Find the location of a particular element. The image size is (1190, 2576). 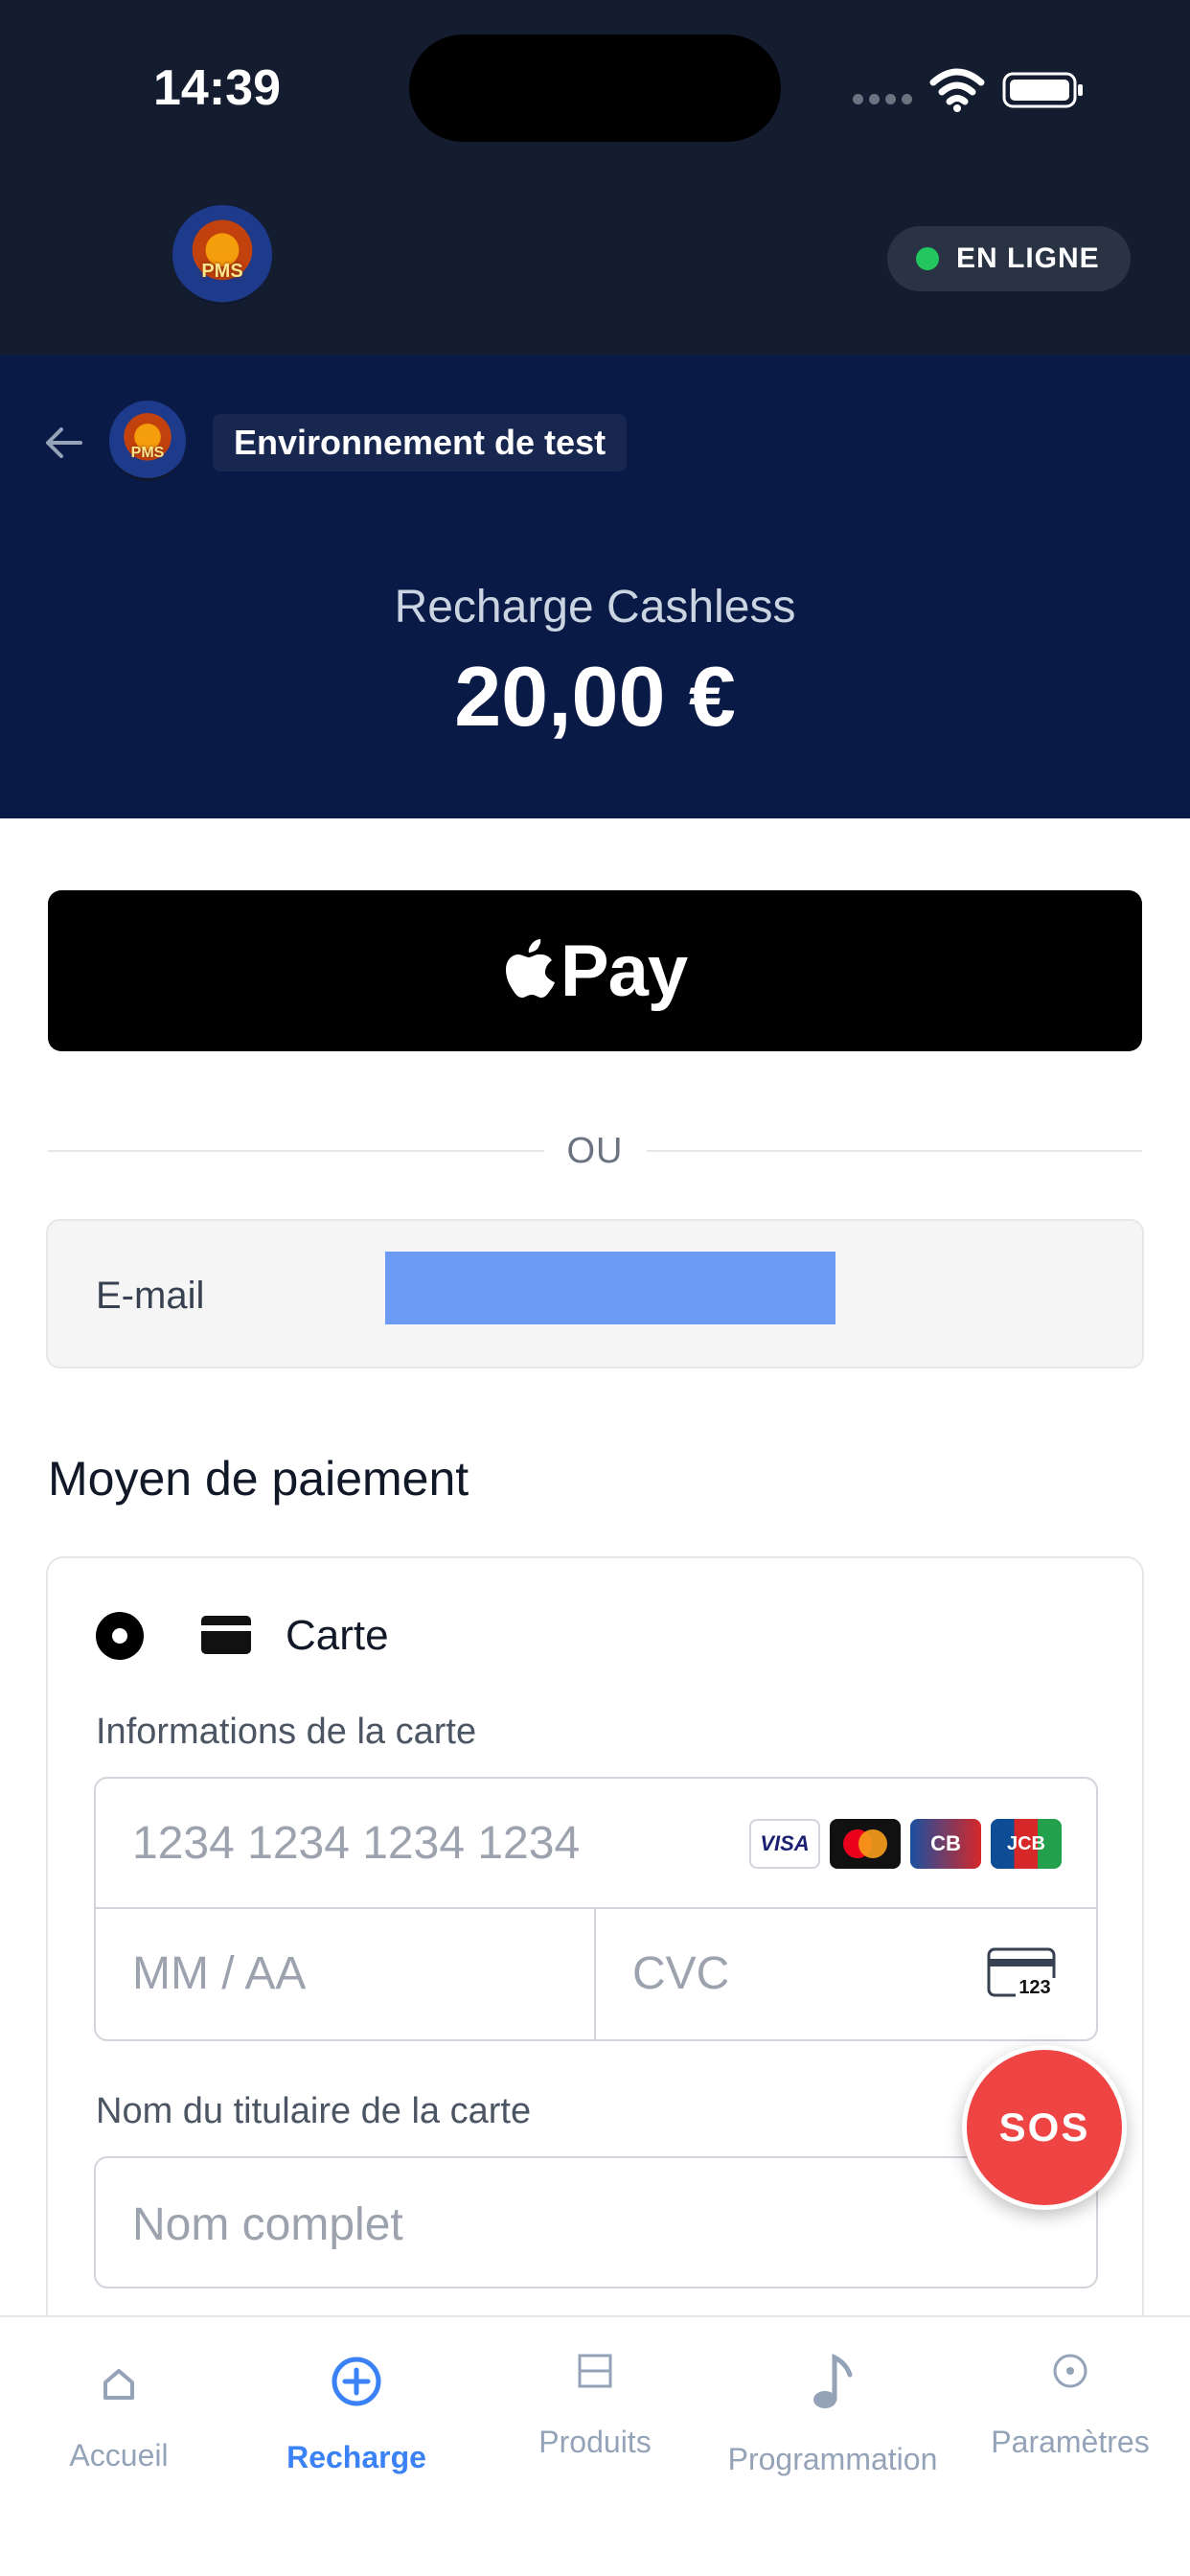

card-number-input: 1234 1234 1234 1234 VISA CB JCB is located at coordinates (596, 1844).